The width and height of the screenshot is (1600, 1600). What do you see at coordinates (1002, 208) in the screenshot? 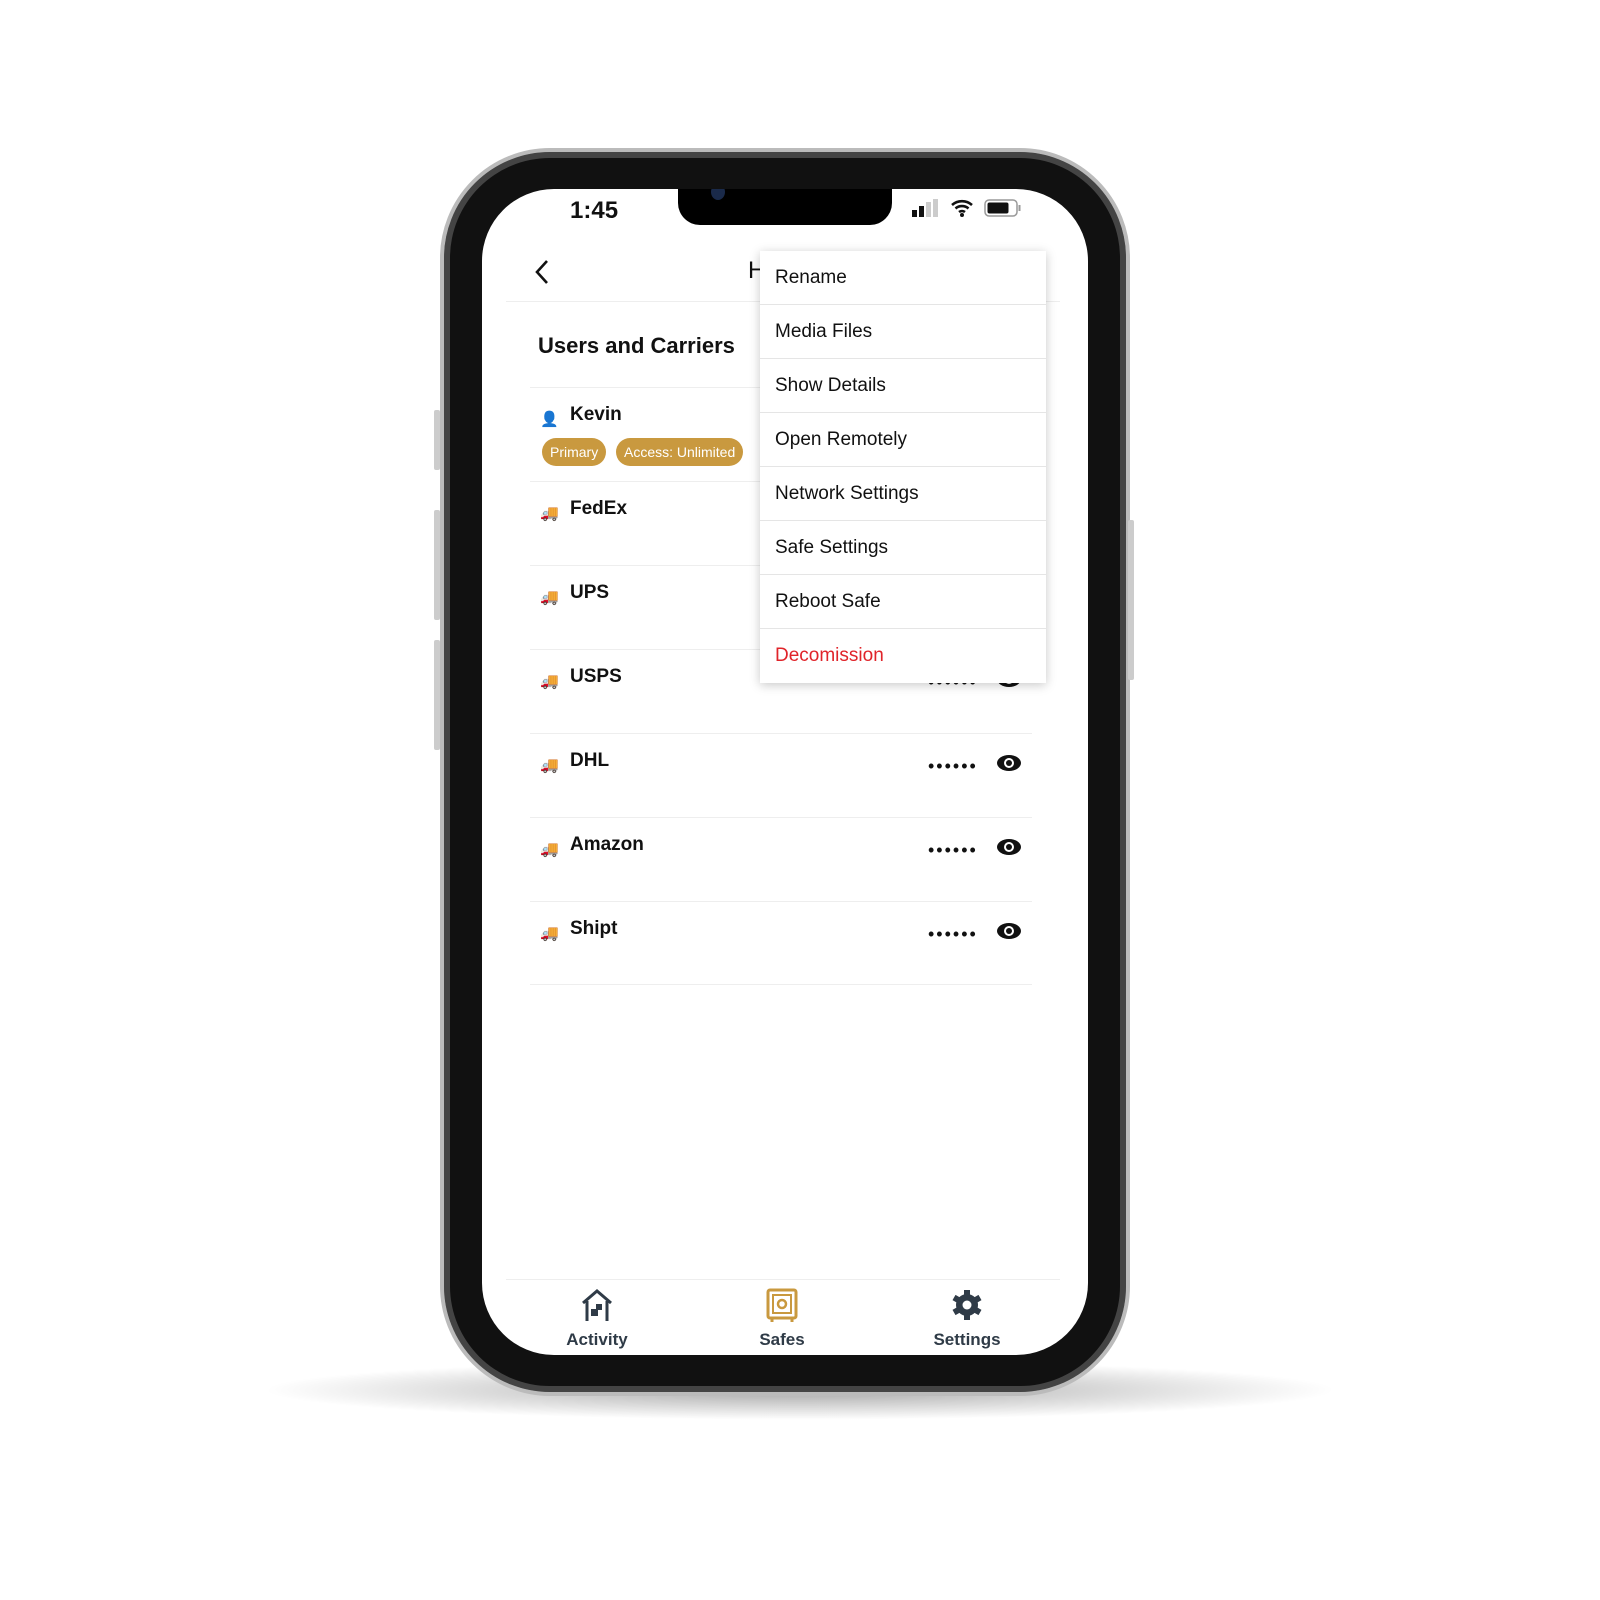
I see `battery-icon` at bounding box center [1002, 208].